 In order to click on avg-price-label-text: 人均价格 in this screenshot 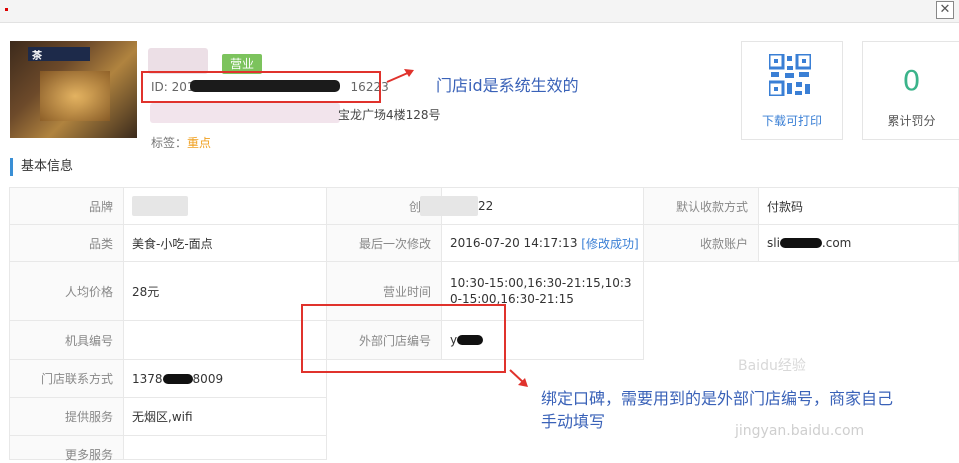, I will do `click(88, 291)`.